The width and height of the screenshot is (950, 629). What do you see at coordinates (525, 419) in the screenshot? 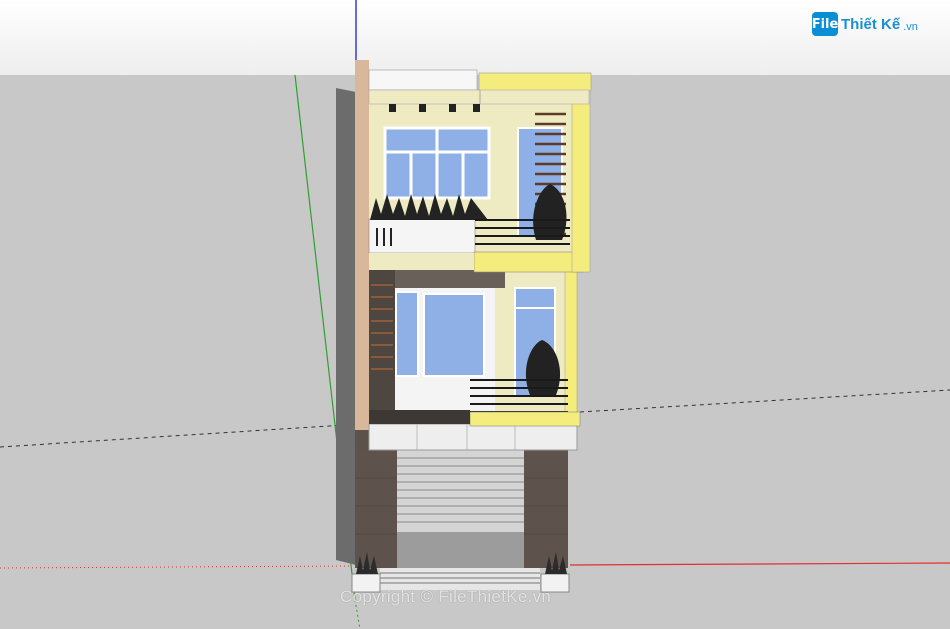
I see `floor2-balcony-slab` at bounding box center [525, 419].